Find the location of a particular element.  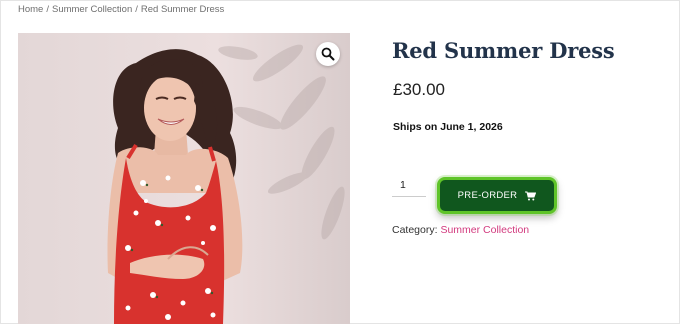

category-link: Summer Collection is located at coordinates (484, 230).